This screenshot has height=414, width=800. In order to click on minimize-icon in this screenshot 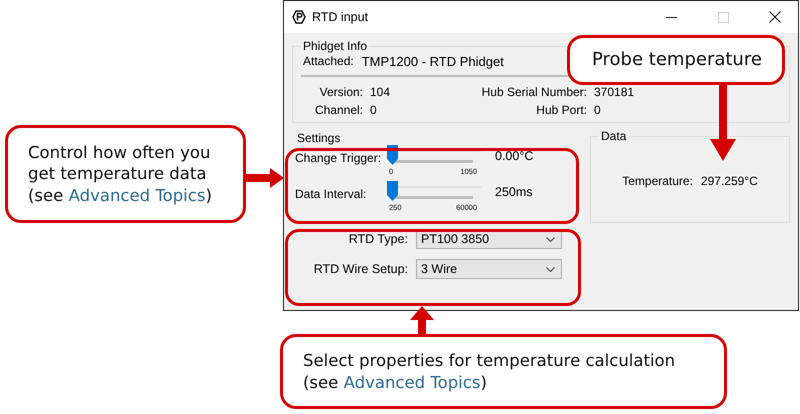, I will do `click(671, 17)`.